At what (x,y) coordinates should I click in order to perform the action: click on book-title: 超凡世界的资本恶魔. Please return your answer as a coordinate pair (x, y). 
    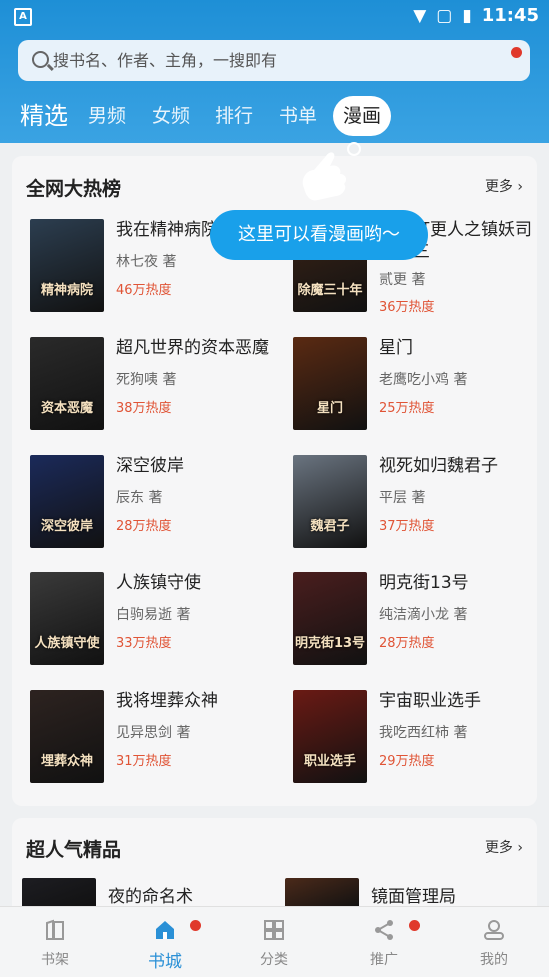
    Looking at the image, I should click on (192, 348).